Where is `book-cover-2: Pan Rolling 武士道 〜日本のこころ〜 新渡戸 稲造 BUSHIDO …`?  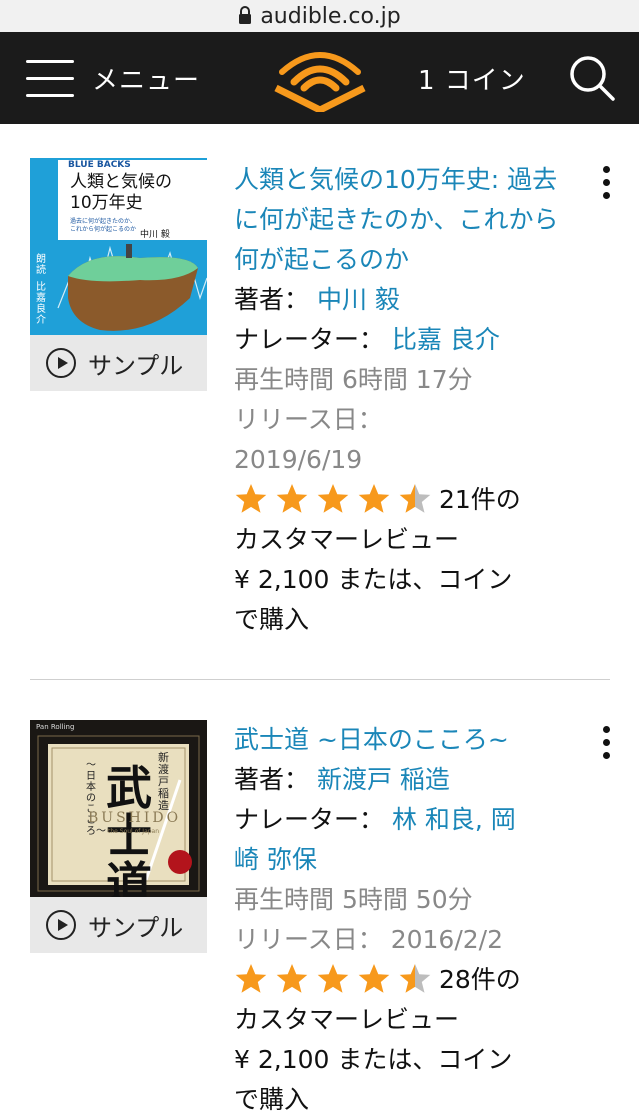 book-cover-2: Pan Rolling 武士道 〜日本のこころ〜 新渡戸 稲造 BUSHIDO … is located at coordinates (118, 808).